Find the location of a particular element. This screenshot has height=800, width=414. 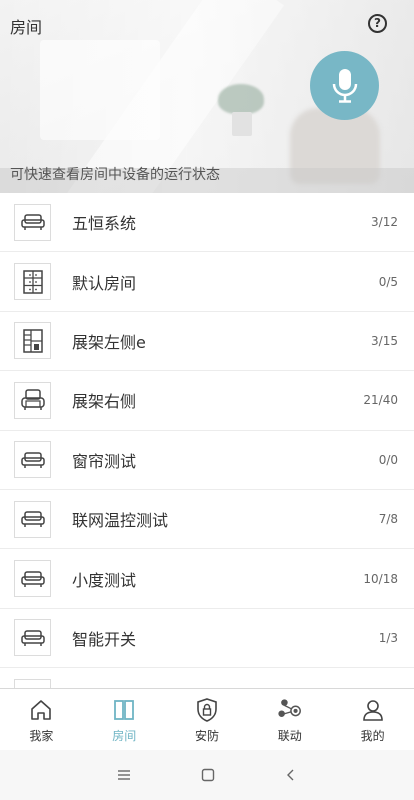

tab-linkage: 联动 is located at coordinates (289, 719).